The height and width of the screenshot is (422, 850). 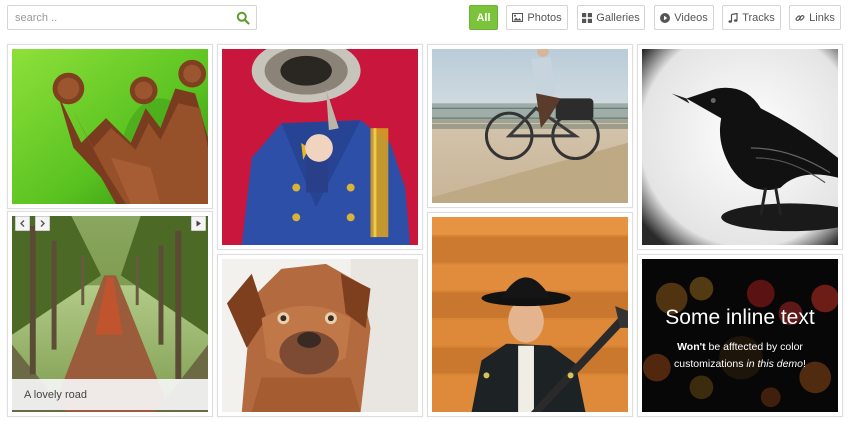 I want to click on gallery-item-bicycle, so click(x=530, y=126).